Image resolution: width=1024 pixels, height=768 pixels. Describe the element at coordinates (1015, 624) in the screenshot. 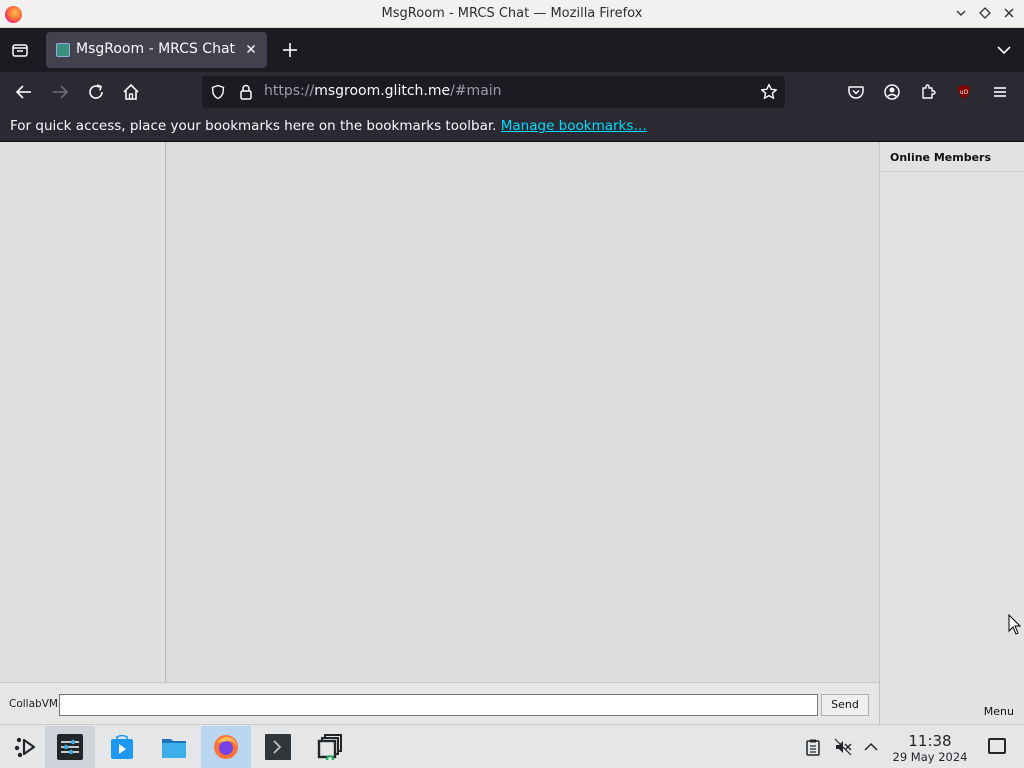

I see `mouse-pointer-icon` at that location.